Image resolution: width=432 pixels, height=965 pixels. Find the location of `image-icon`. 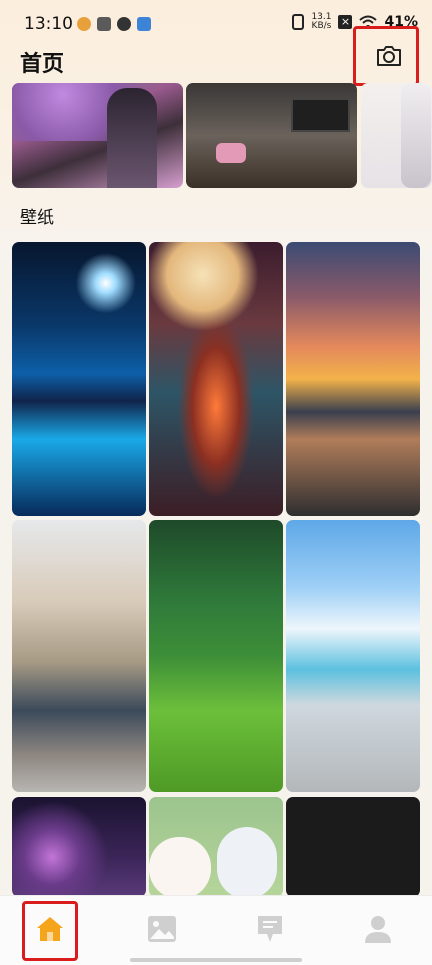

image-icon is located at coordinates (162, 929).